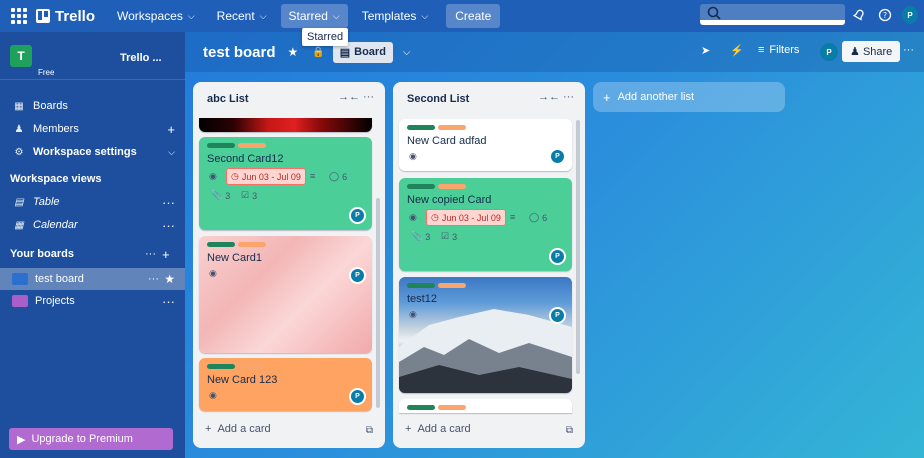 The image size is (924, 458). I want to click on sidebar-item-label: Table, so click(46, 202).